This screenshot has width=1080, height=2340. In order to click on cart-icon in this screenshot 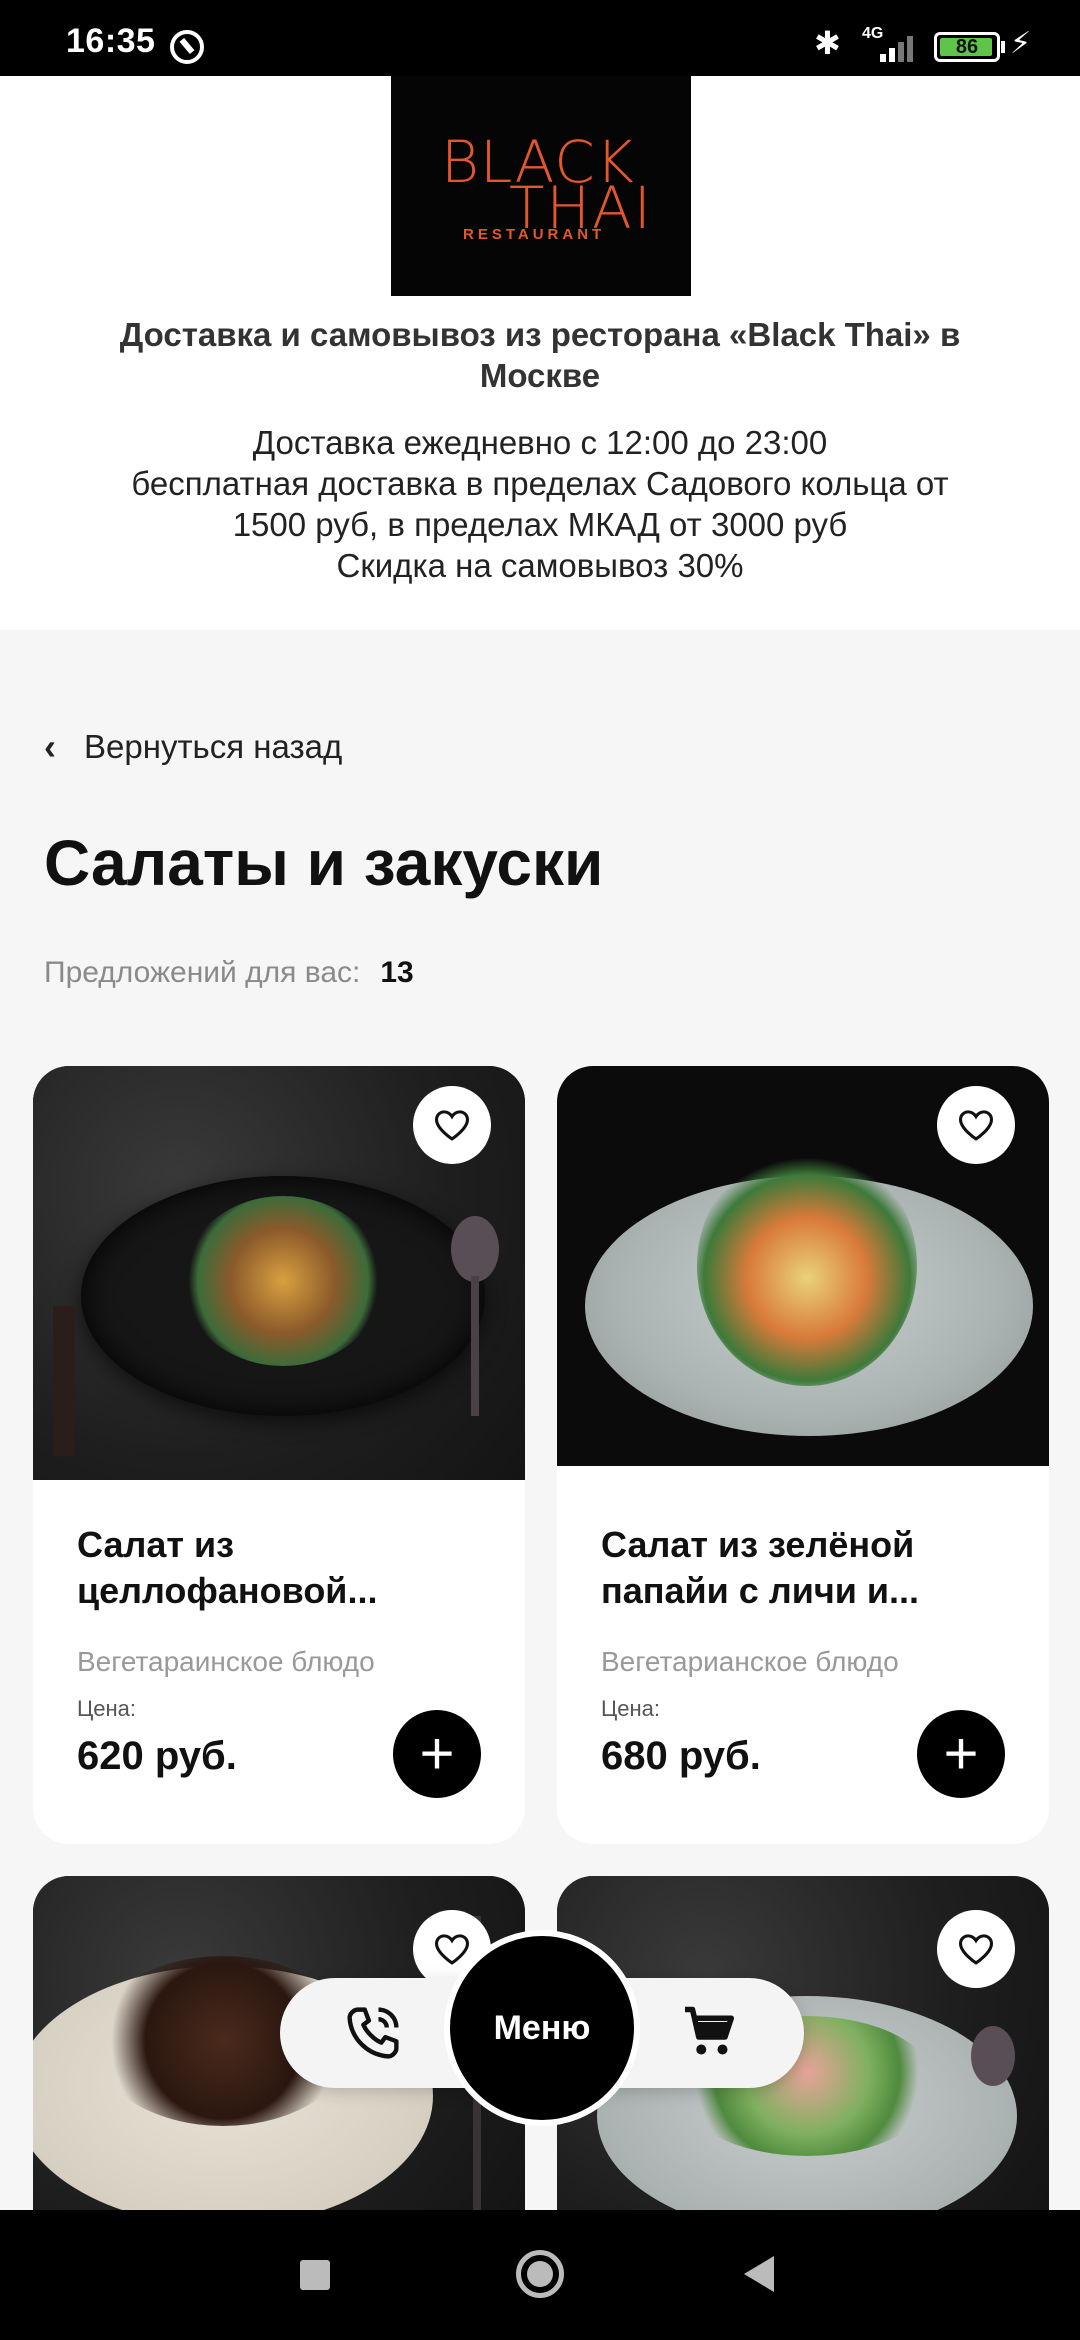, I will do `click(709, 2030)`.